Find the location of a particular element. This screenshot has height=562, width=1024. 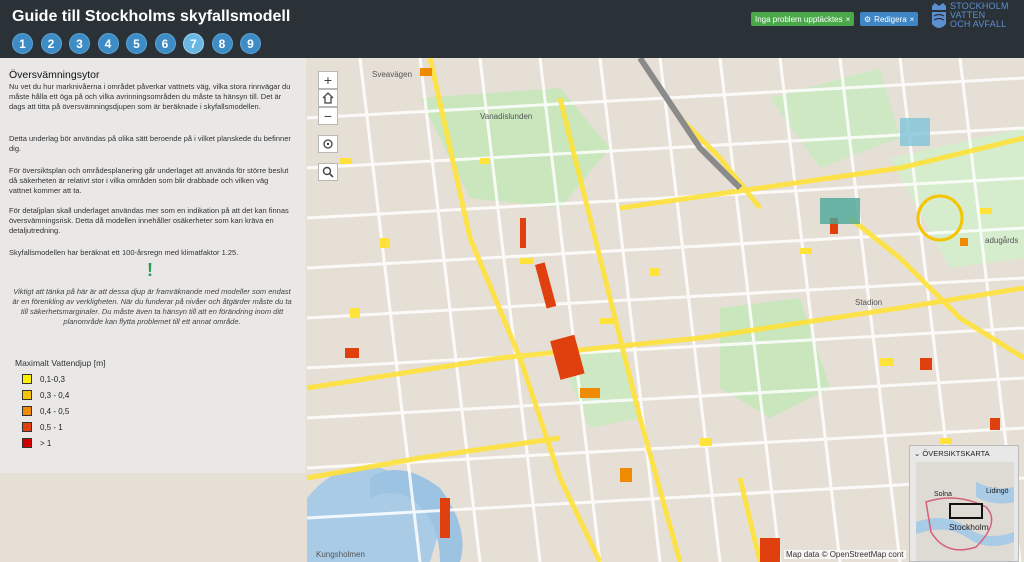

logo-line-3: OCH AVFALL is located at coordinates (978, 24).